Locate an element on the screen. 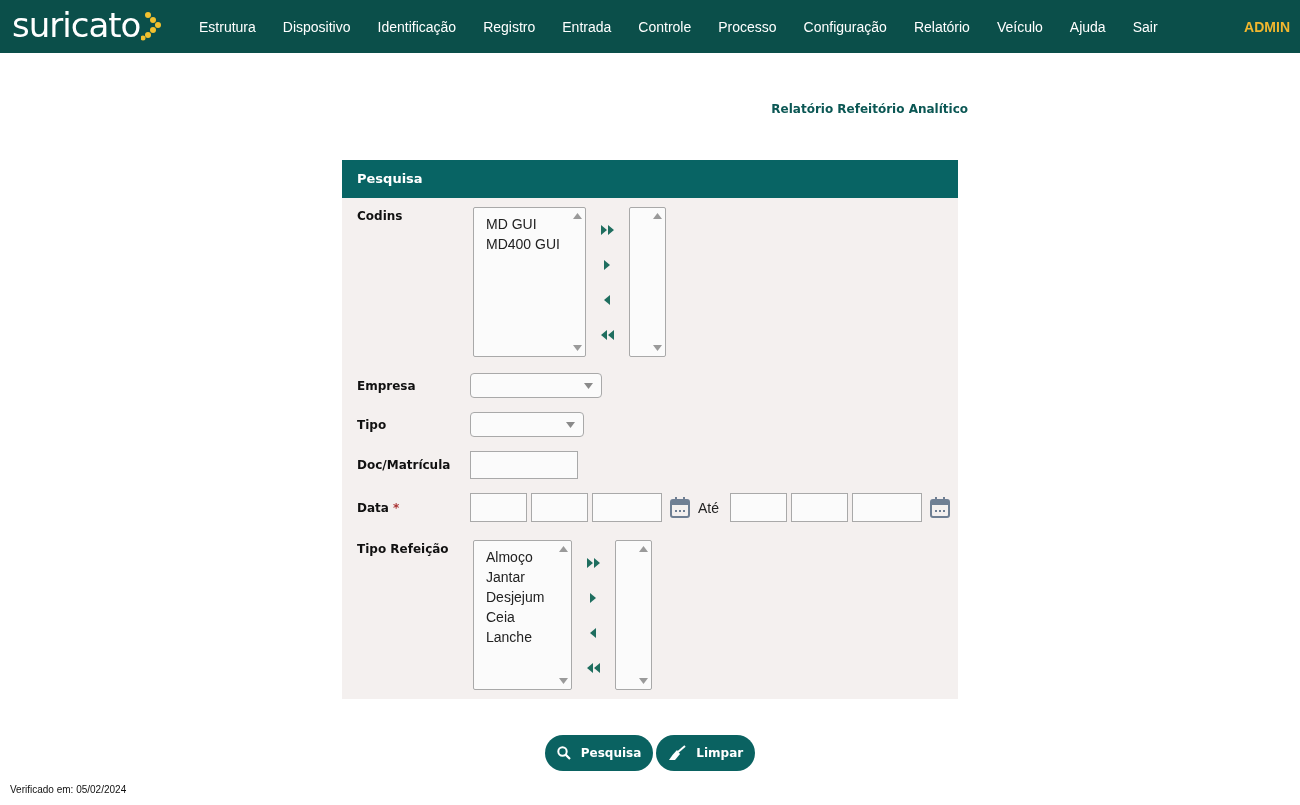 Image resolution: width=1300 pixels, height=805 pixels. required-mark: * is located at coordinates (396, 507).